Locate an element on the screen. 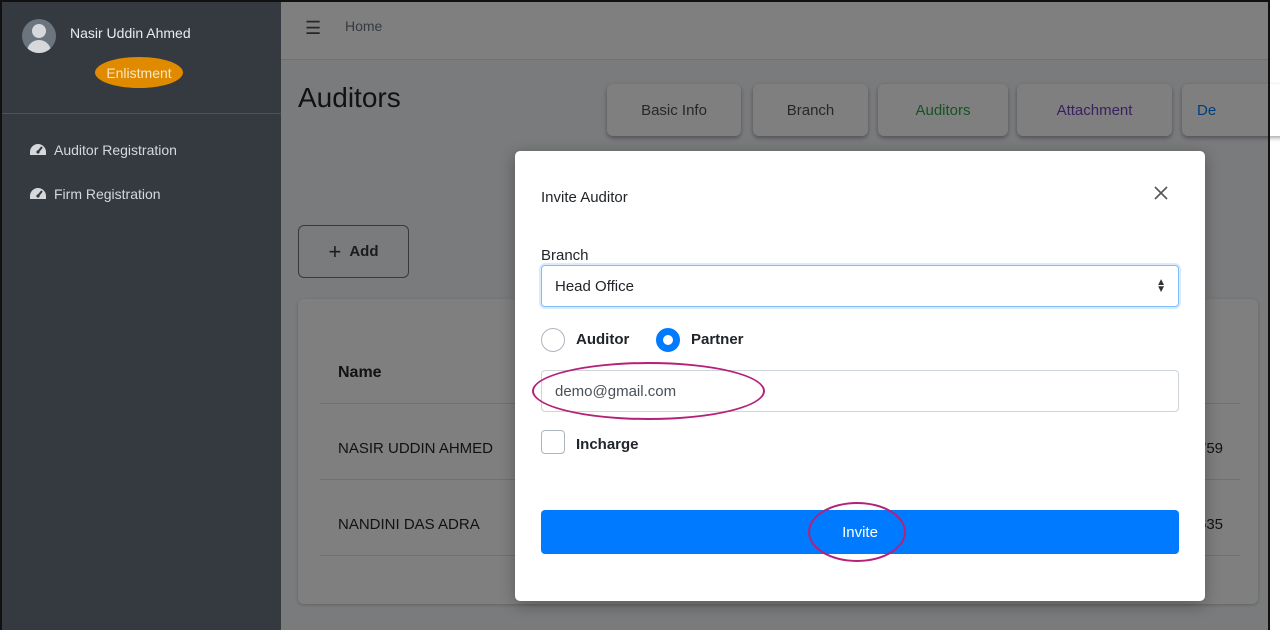  invite-button-label: Invite is located at coordinates (860, 532).